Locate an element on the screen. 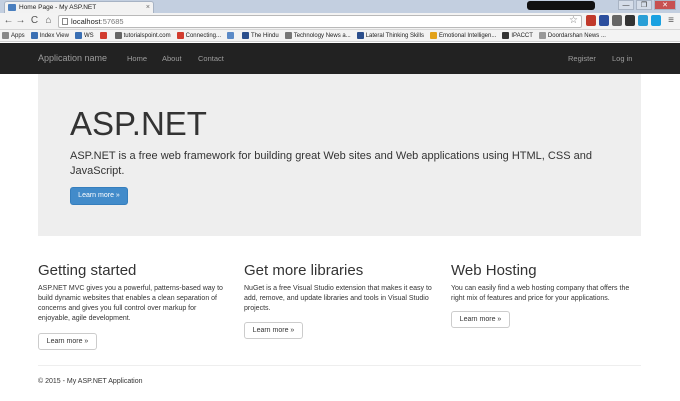 The image size is (680, 401). browser-toolbar: ← → C ⌂ localhost:57685 ☆ ≡ is located at coordinates (340, 21).